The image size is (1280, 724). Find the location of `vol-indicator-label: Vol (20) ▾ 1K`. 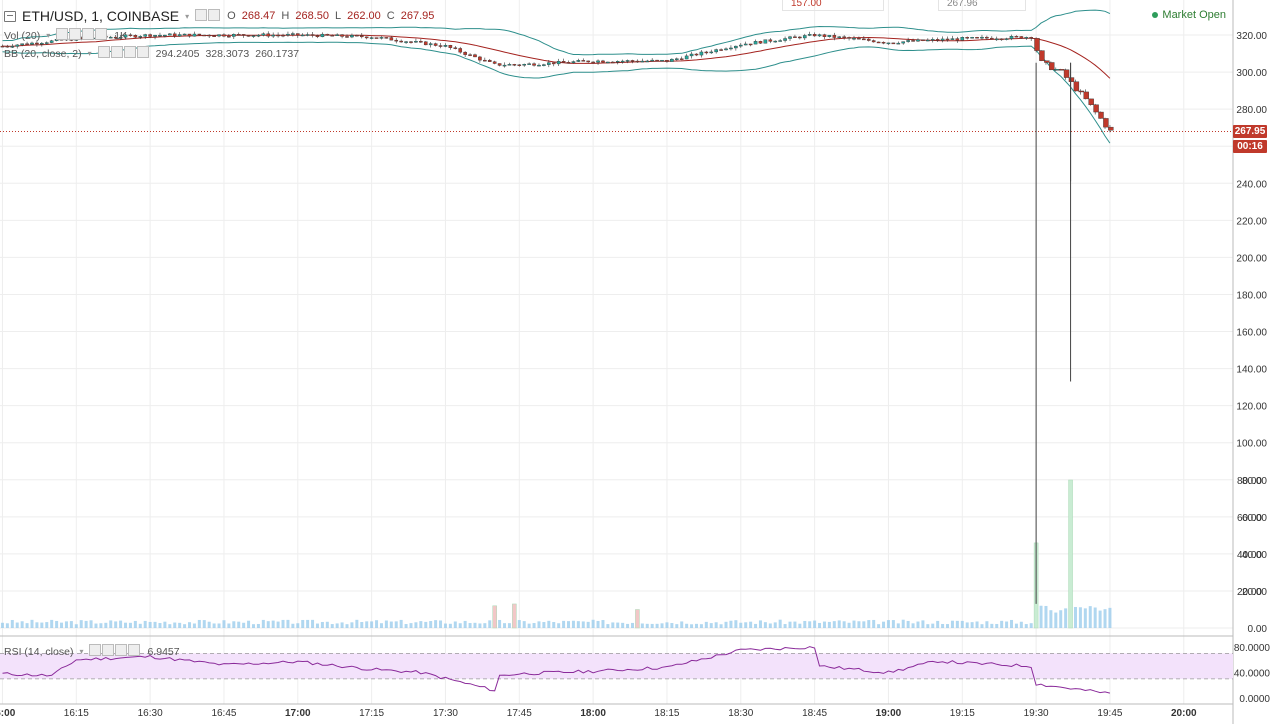

vol-indicator-label: Vol (20) ▾ 1K is located at coordinates (65, 35).